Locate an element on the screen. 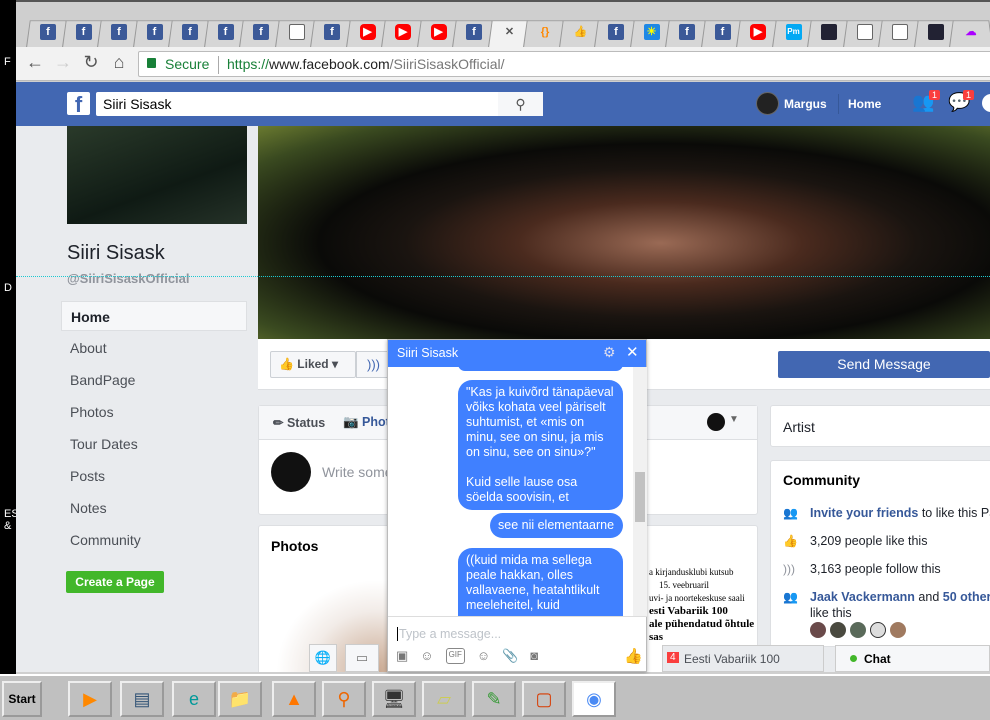 The height and width of the screenshot is (720, 990). back-button: ← is located at coordinates (35, 62).